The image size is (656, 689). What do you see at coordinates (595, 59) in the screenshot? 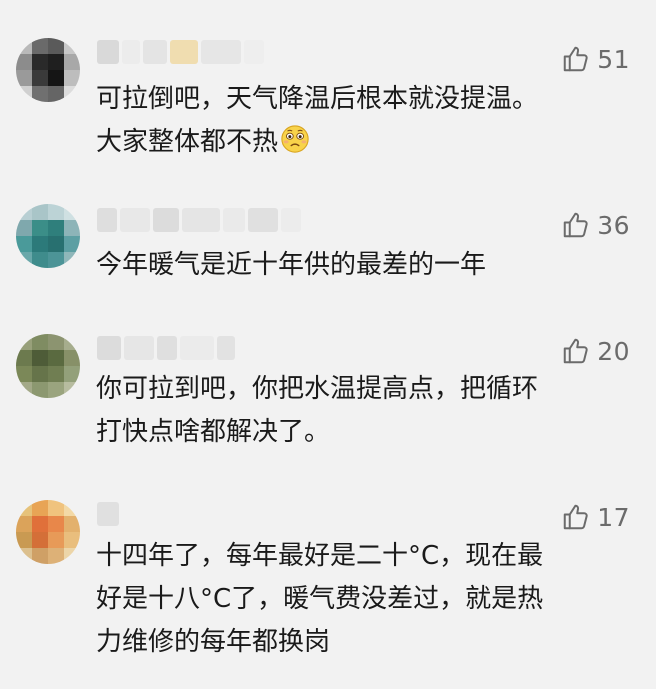
I see `like-button: 51` at bounding box center [595, 59].